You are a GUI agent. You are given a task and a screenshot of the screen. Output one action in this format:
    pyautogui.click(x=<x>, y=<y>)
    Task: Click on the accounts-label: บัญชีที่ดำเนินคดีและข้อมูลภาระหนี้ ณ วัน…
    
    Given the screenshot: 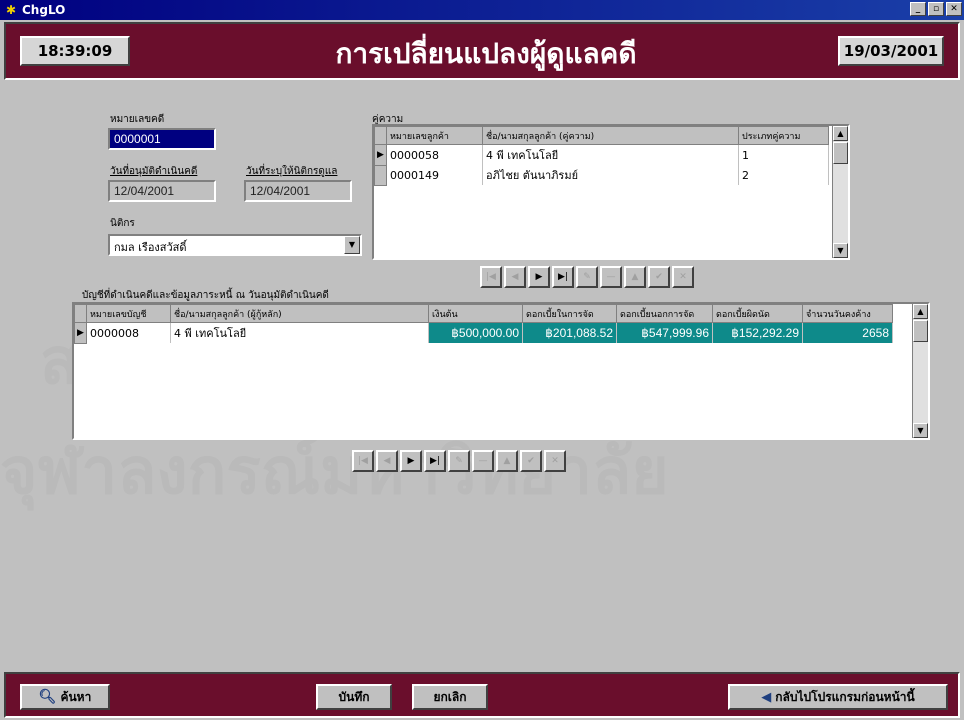 What is the action you would take?
    pyautogui.click(x=205, y=295)
    